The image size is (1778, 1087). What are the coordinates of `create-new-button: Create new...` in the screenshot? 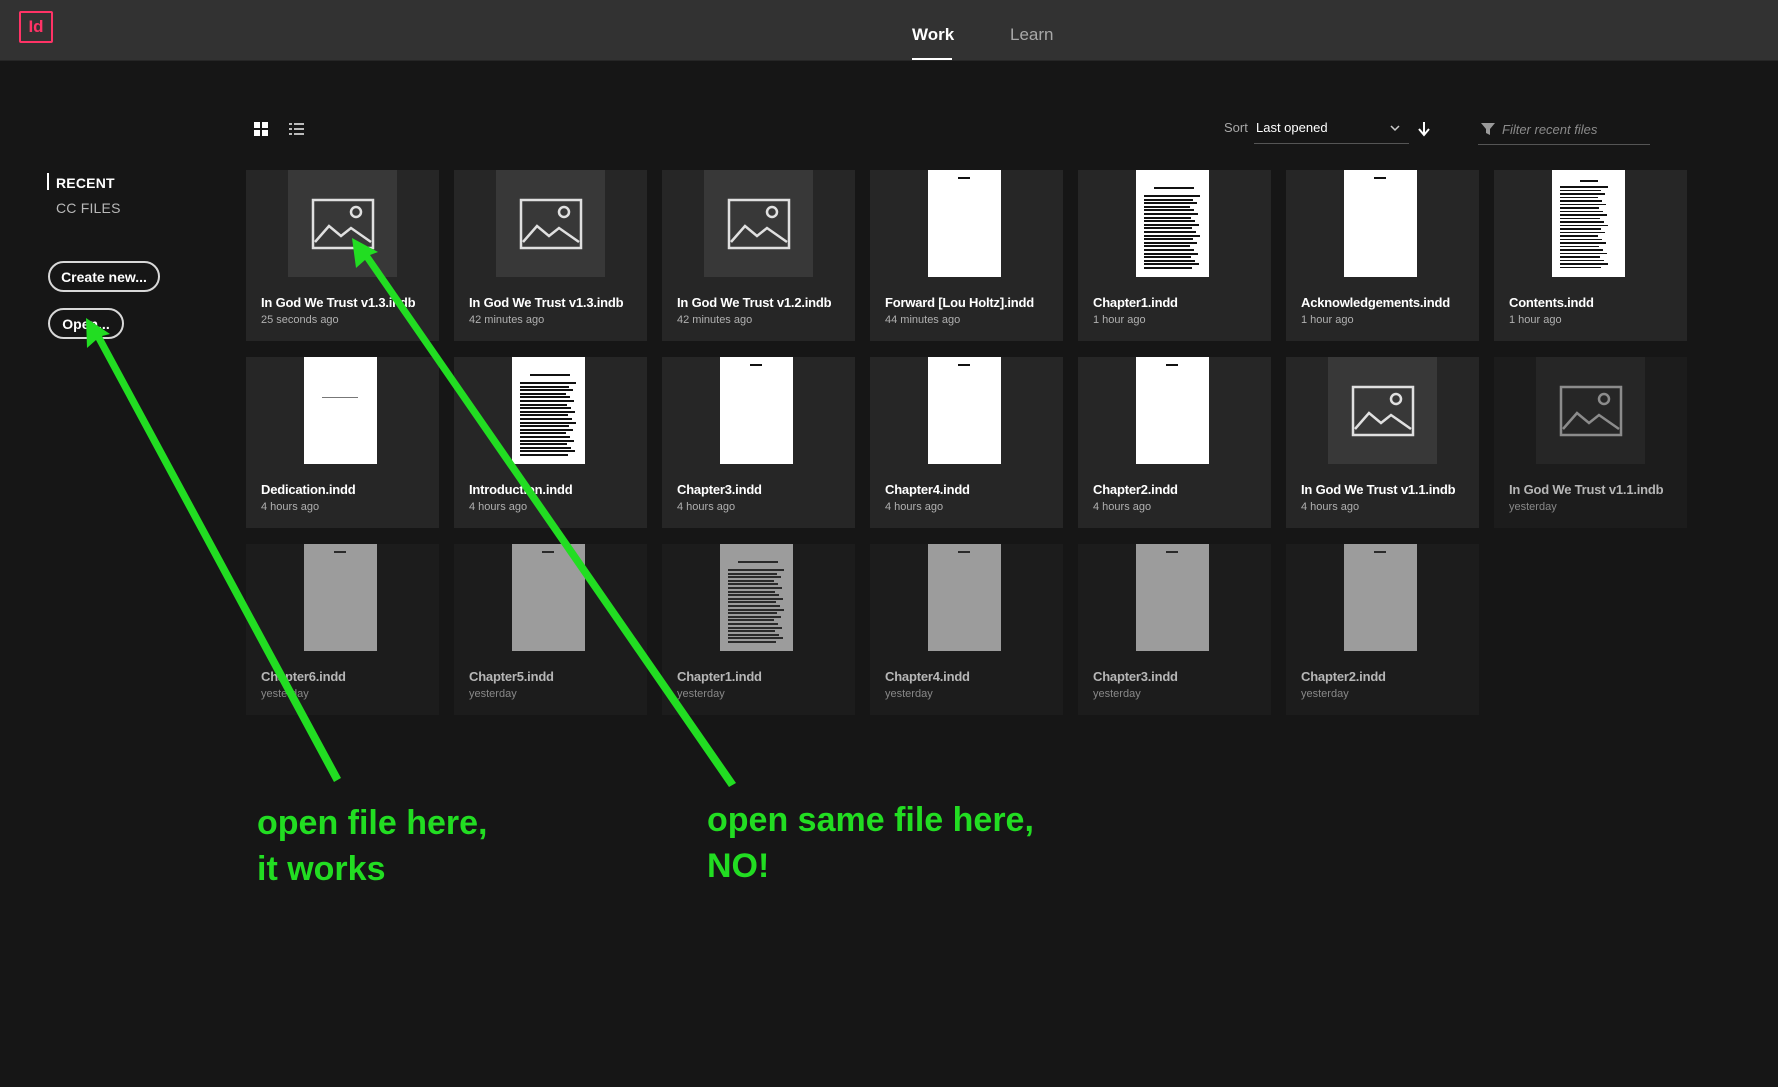 It's located at (104, 276).